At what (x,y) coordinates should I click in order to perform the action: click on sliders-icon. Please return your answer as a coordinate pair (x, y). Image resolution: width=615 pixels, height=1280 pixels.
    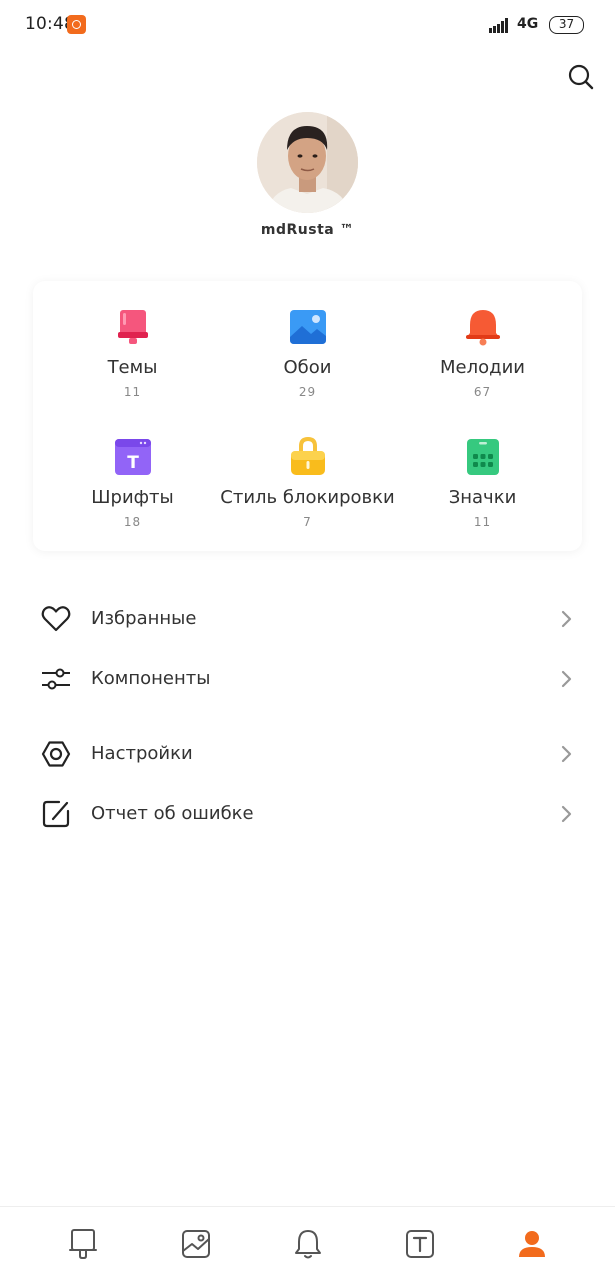
    Looking at the image, I should click on (56, 679).